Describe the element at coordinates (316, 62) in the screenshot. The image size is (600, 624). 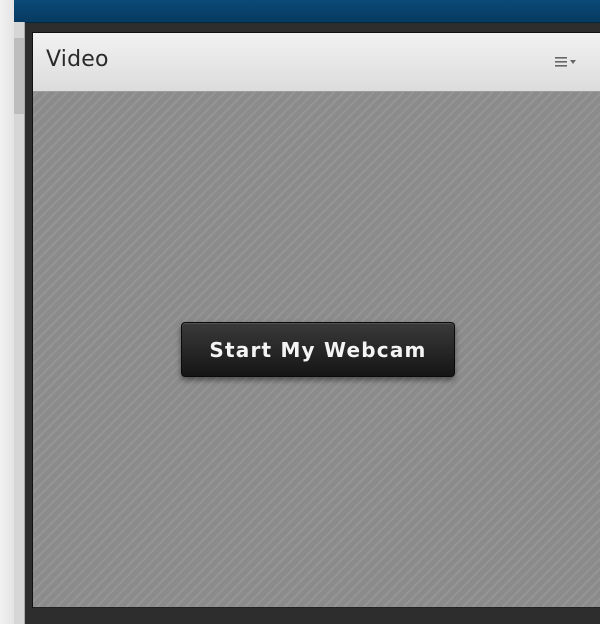
I see `pod-header: Video` at that location.